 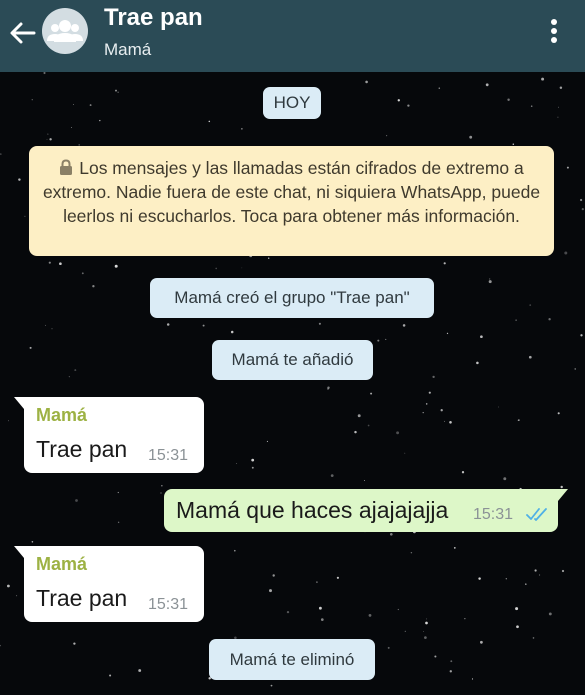 What do you see at coordinates (292, 103) in the screenshot?
I see `date-chip: HOY` at bounding box center [292, 103].